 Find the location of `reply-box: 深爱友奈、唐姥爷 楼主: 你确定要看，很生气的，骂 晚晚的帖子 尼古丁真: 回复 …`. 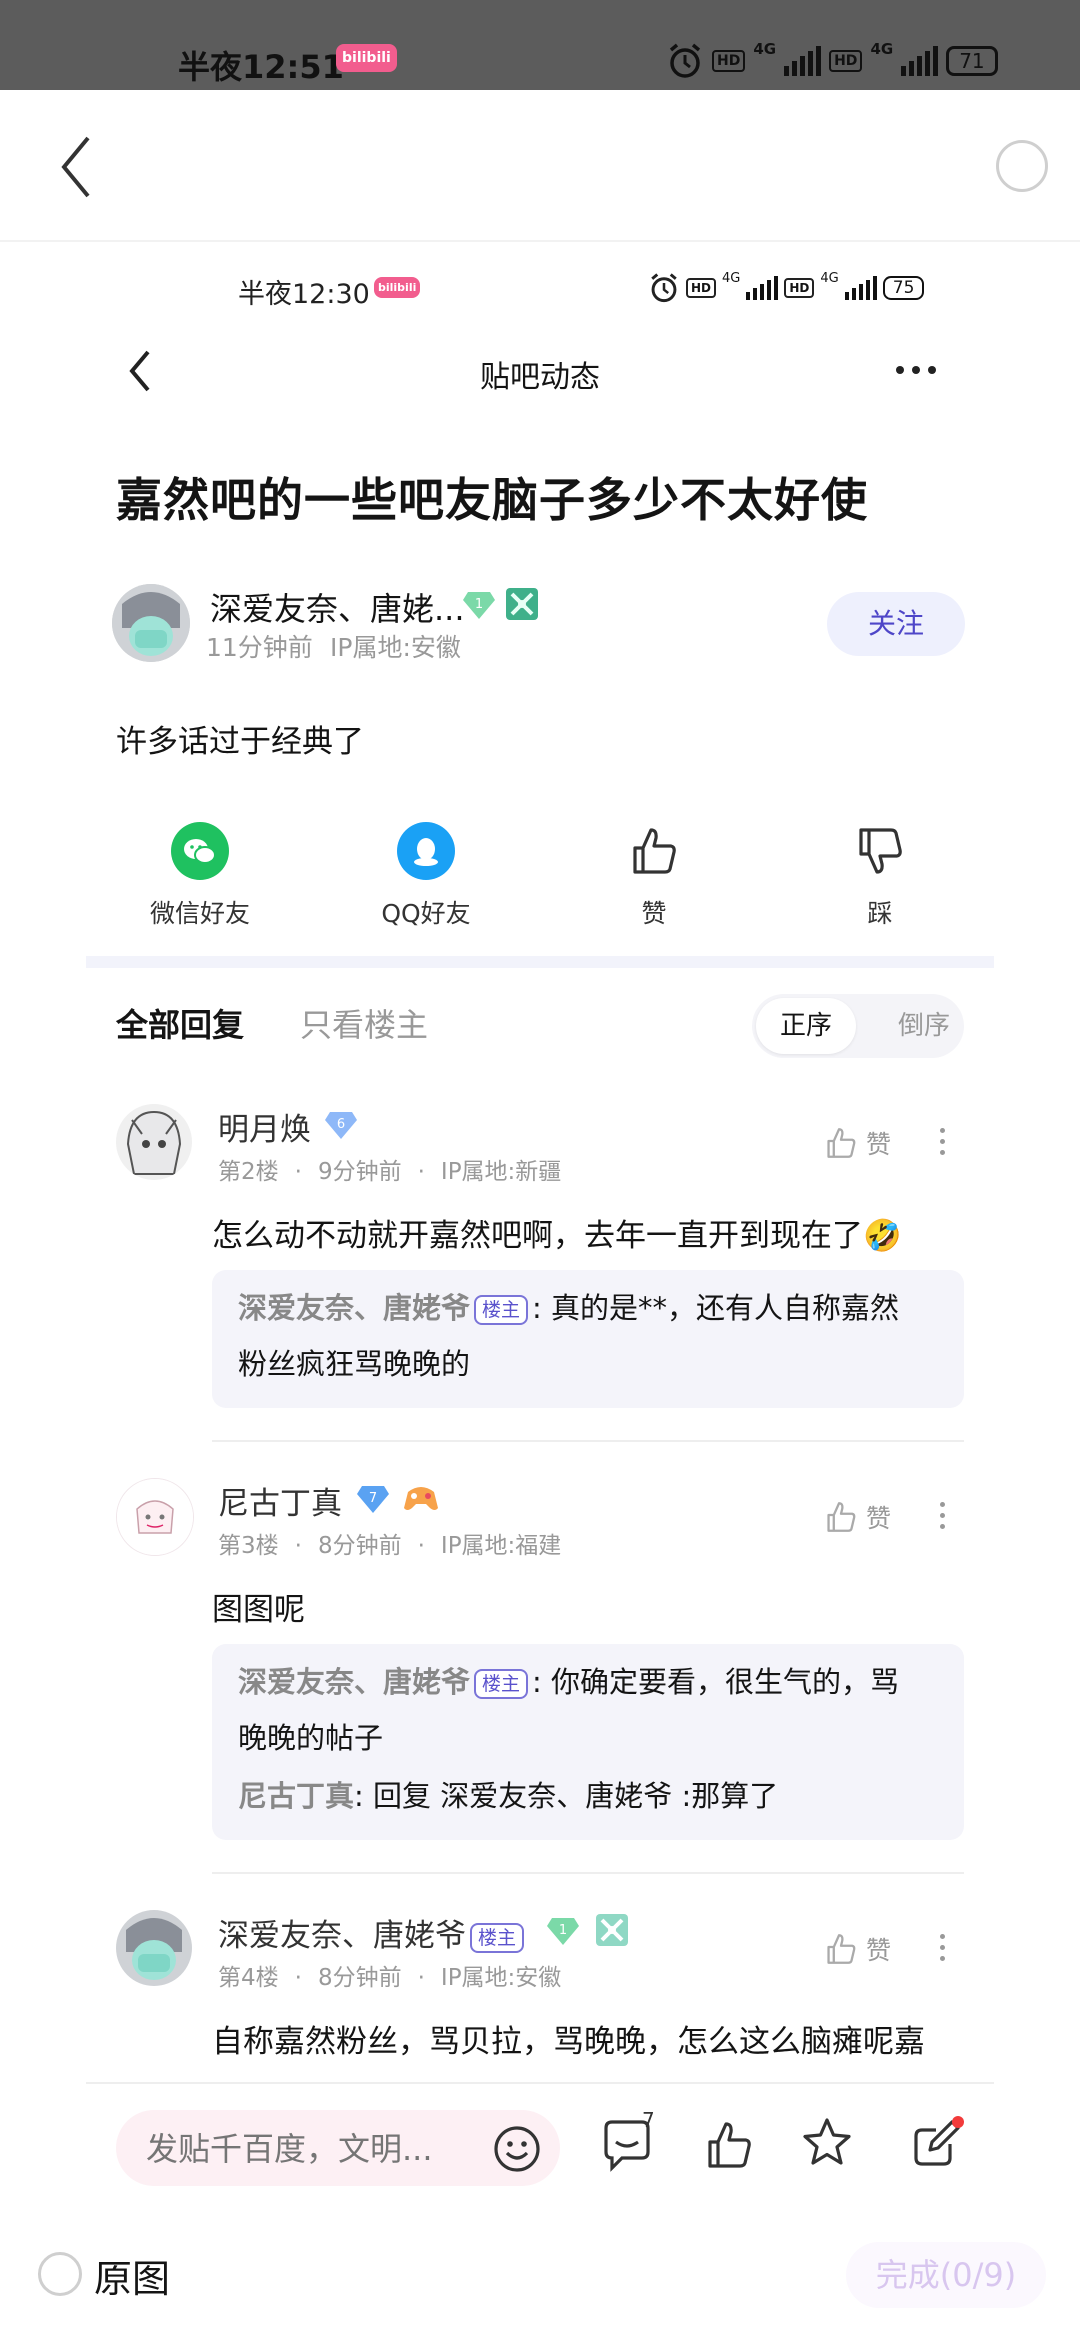

reply-box: 深爱友奈、唐姥爷 楼主: 你确定要看，很生气的，骂 晚晚的帖子 尼古丁真: 回复 … is located at coordinates (588, 1742).